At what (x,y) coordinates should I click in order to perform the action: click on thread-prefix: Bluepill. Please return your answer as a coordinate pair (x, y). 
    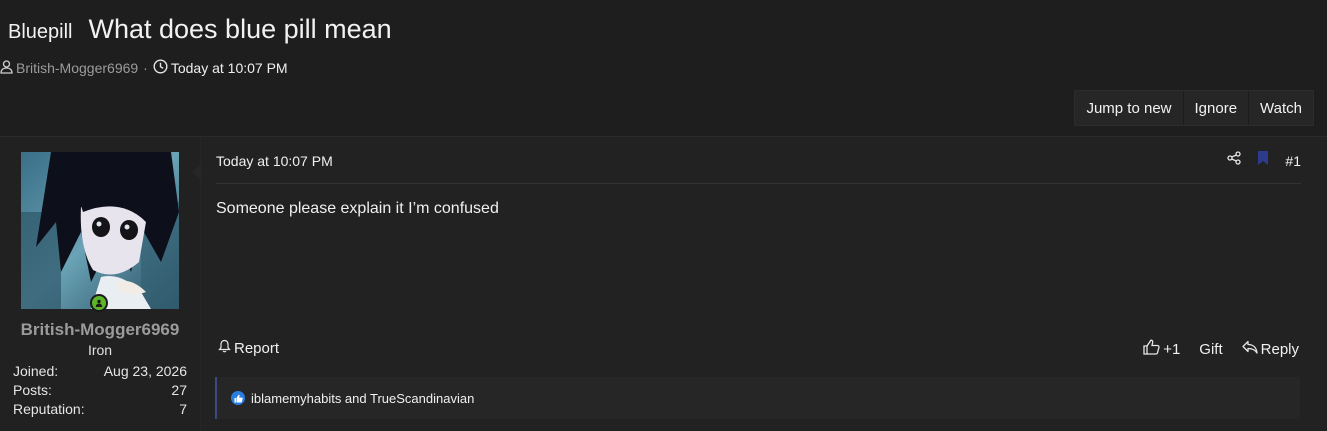
    Looking at the image, I should click on (40, 32).